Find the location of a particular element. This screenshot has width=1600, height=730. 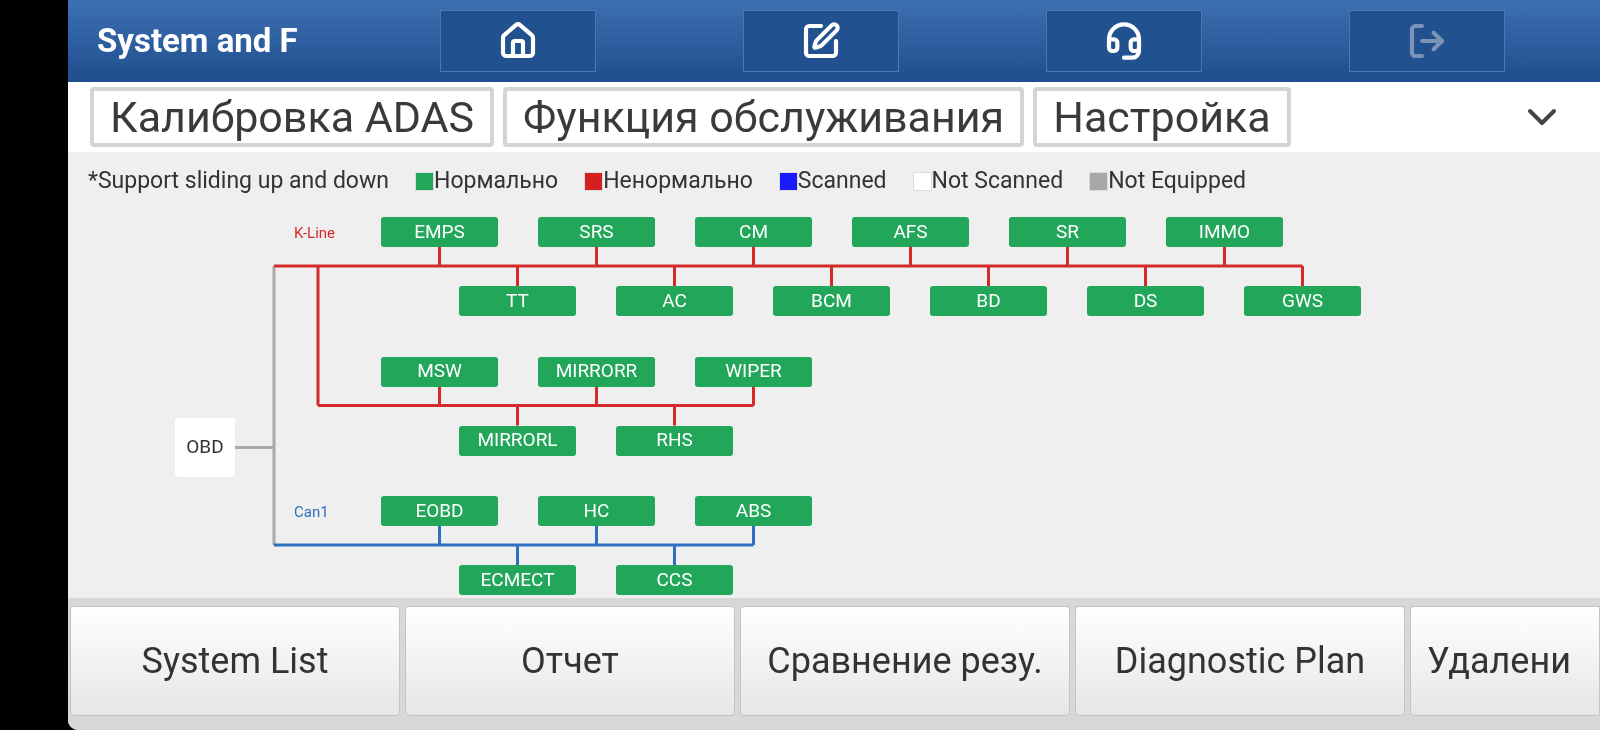

action-button: Отчет is located at coordinates (570, 661).